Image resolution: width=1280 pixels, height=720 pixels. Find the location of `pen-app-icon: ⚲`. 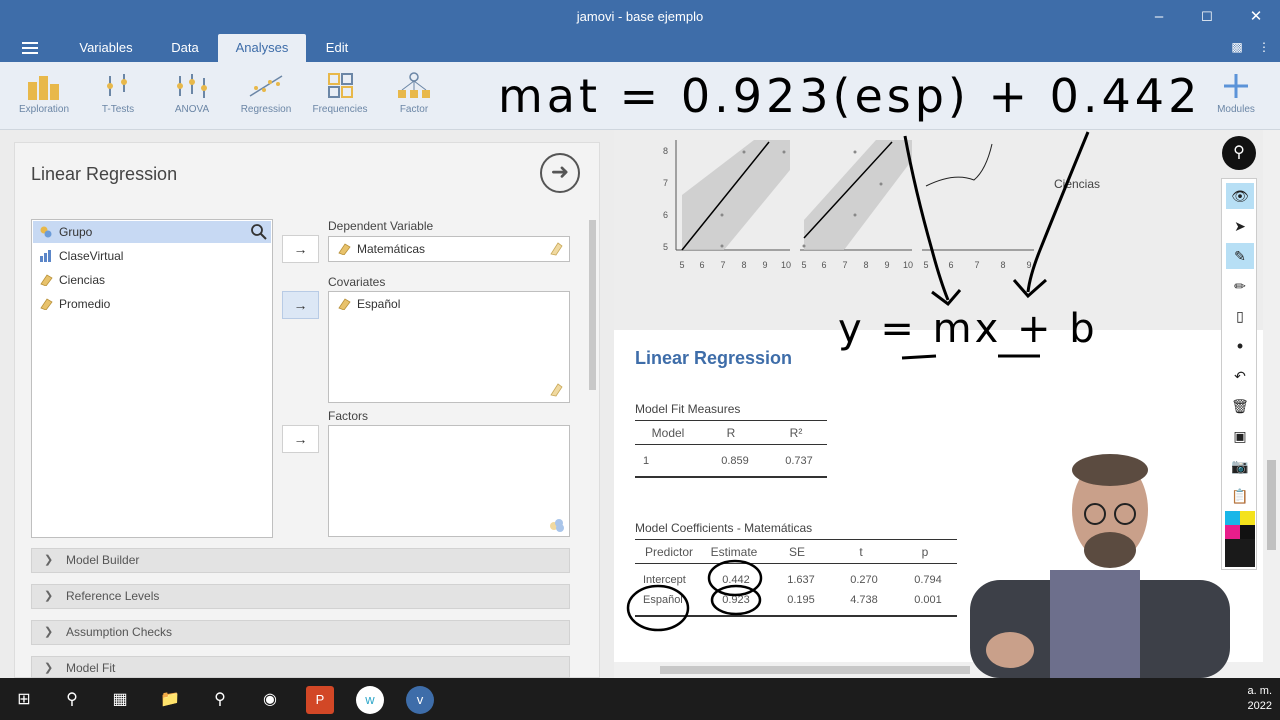

pen-app-icon: ⚲ is located at coordinates (220, 700).